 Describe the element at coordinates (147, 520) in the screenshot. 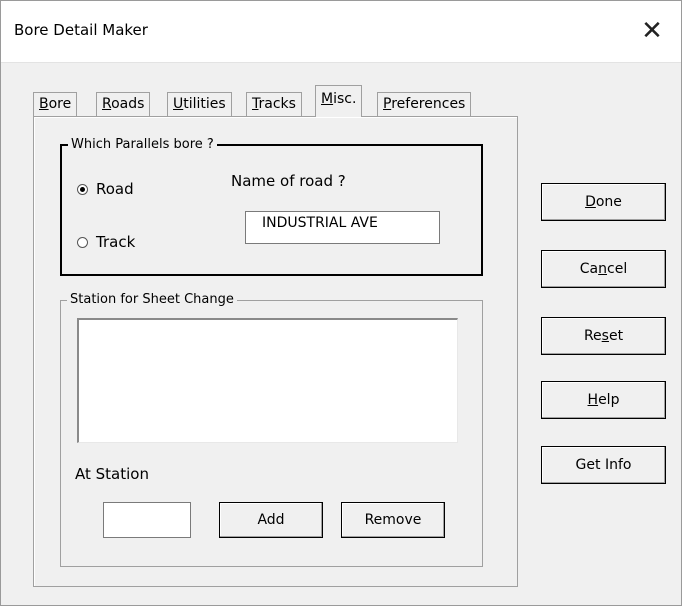

I see `at-station-input` at that location.